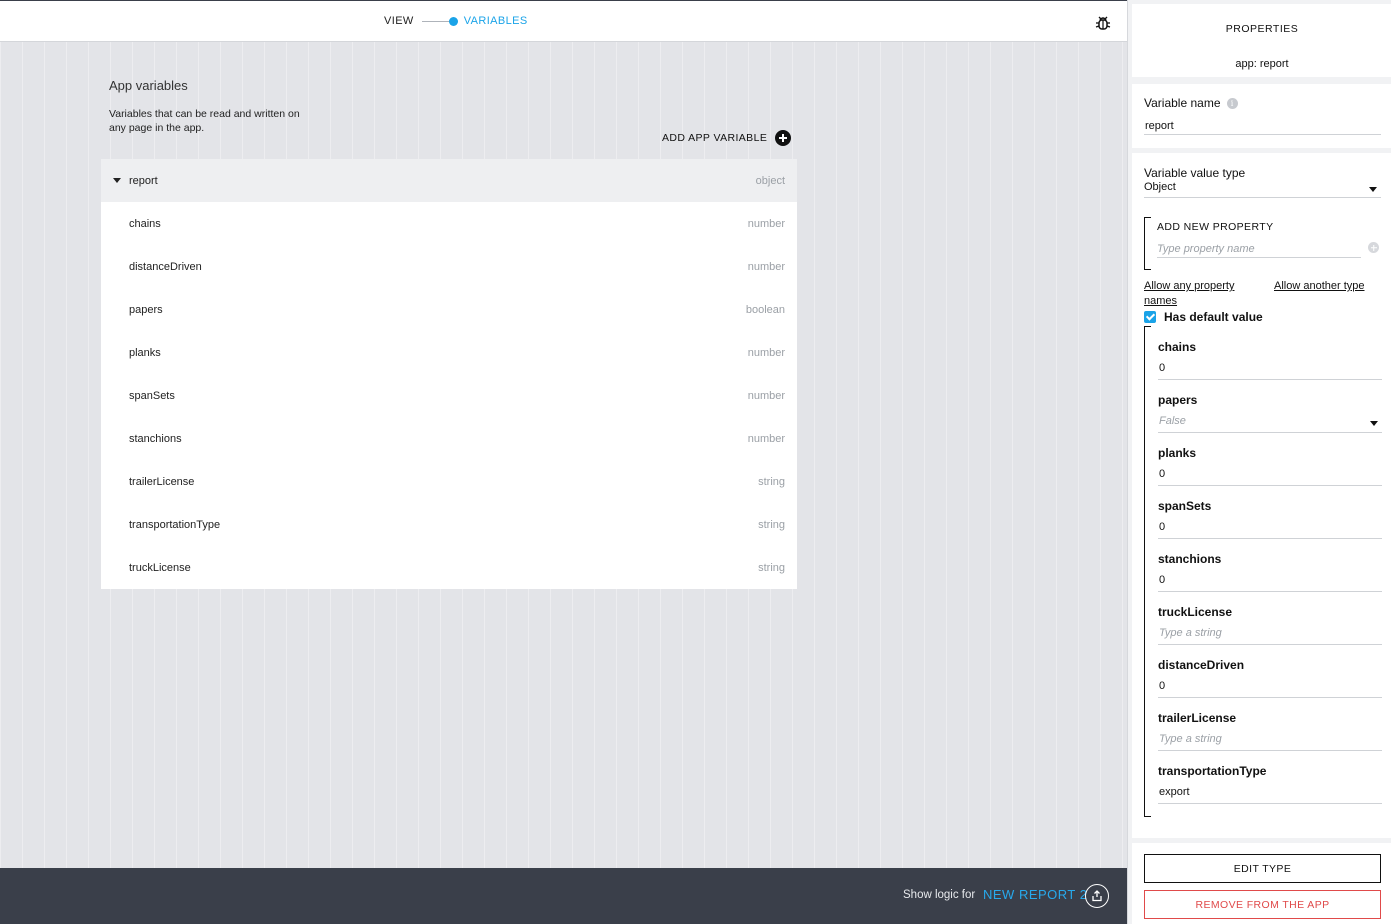  I want to click on variable-row-chains: chains number, so click(449, 223).